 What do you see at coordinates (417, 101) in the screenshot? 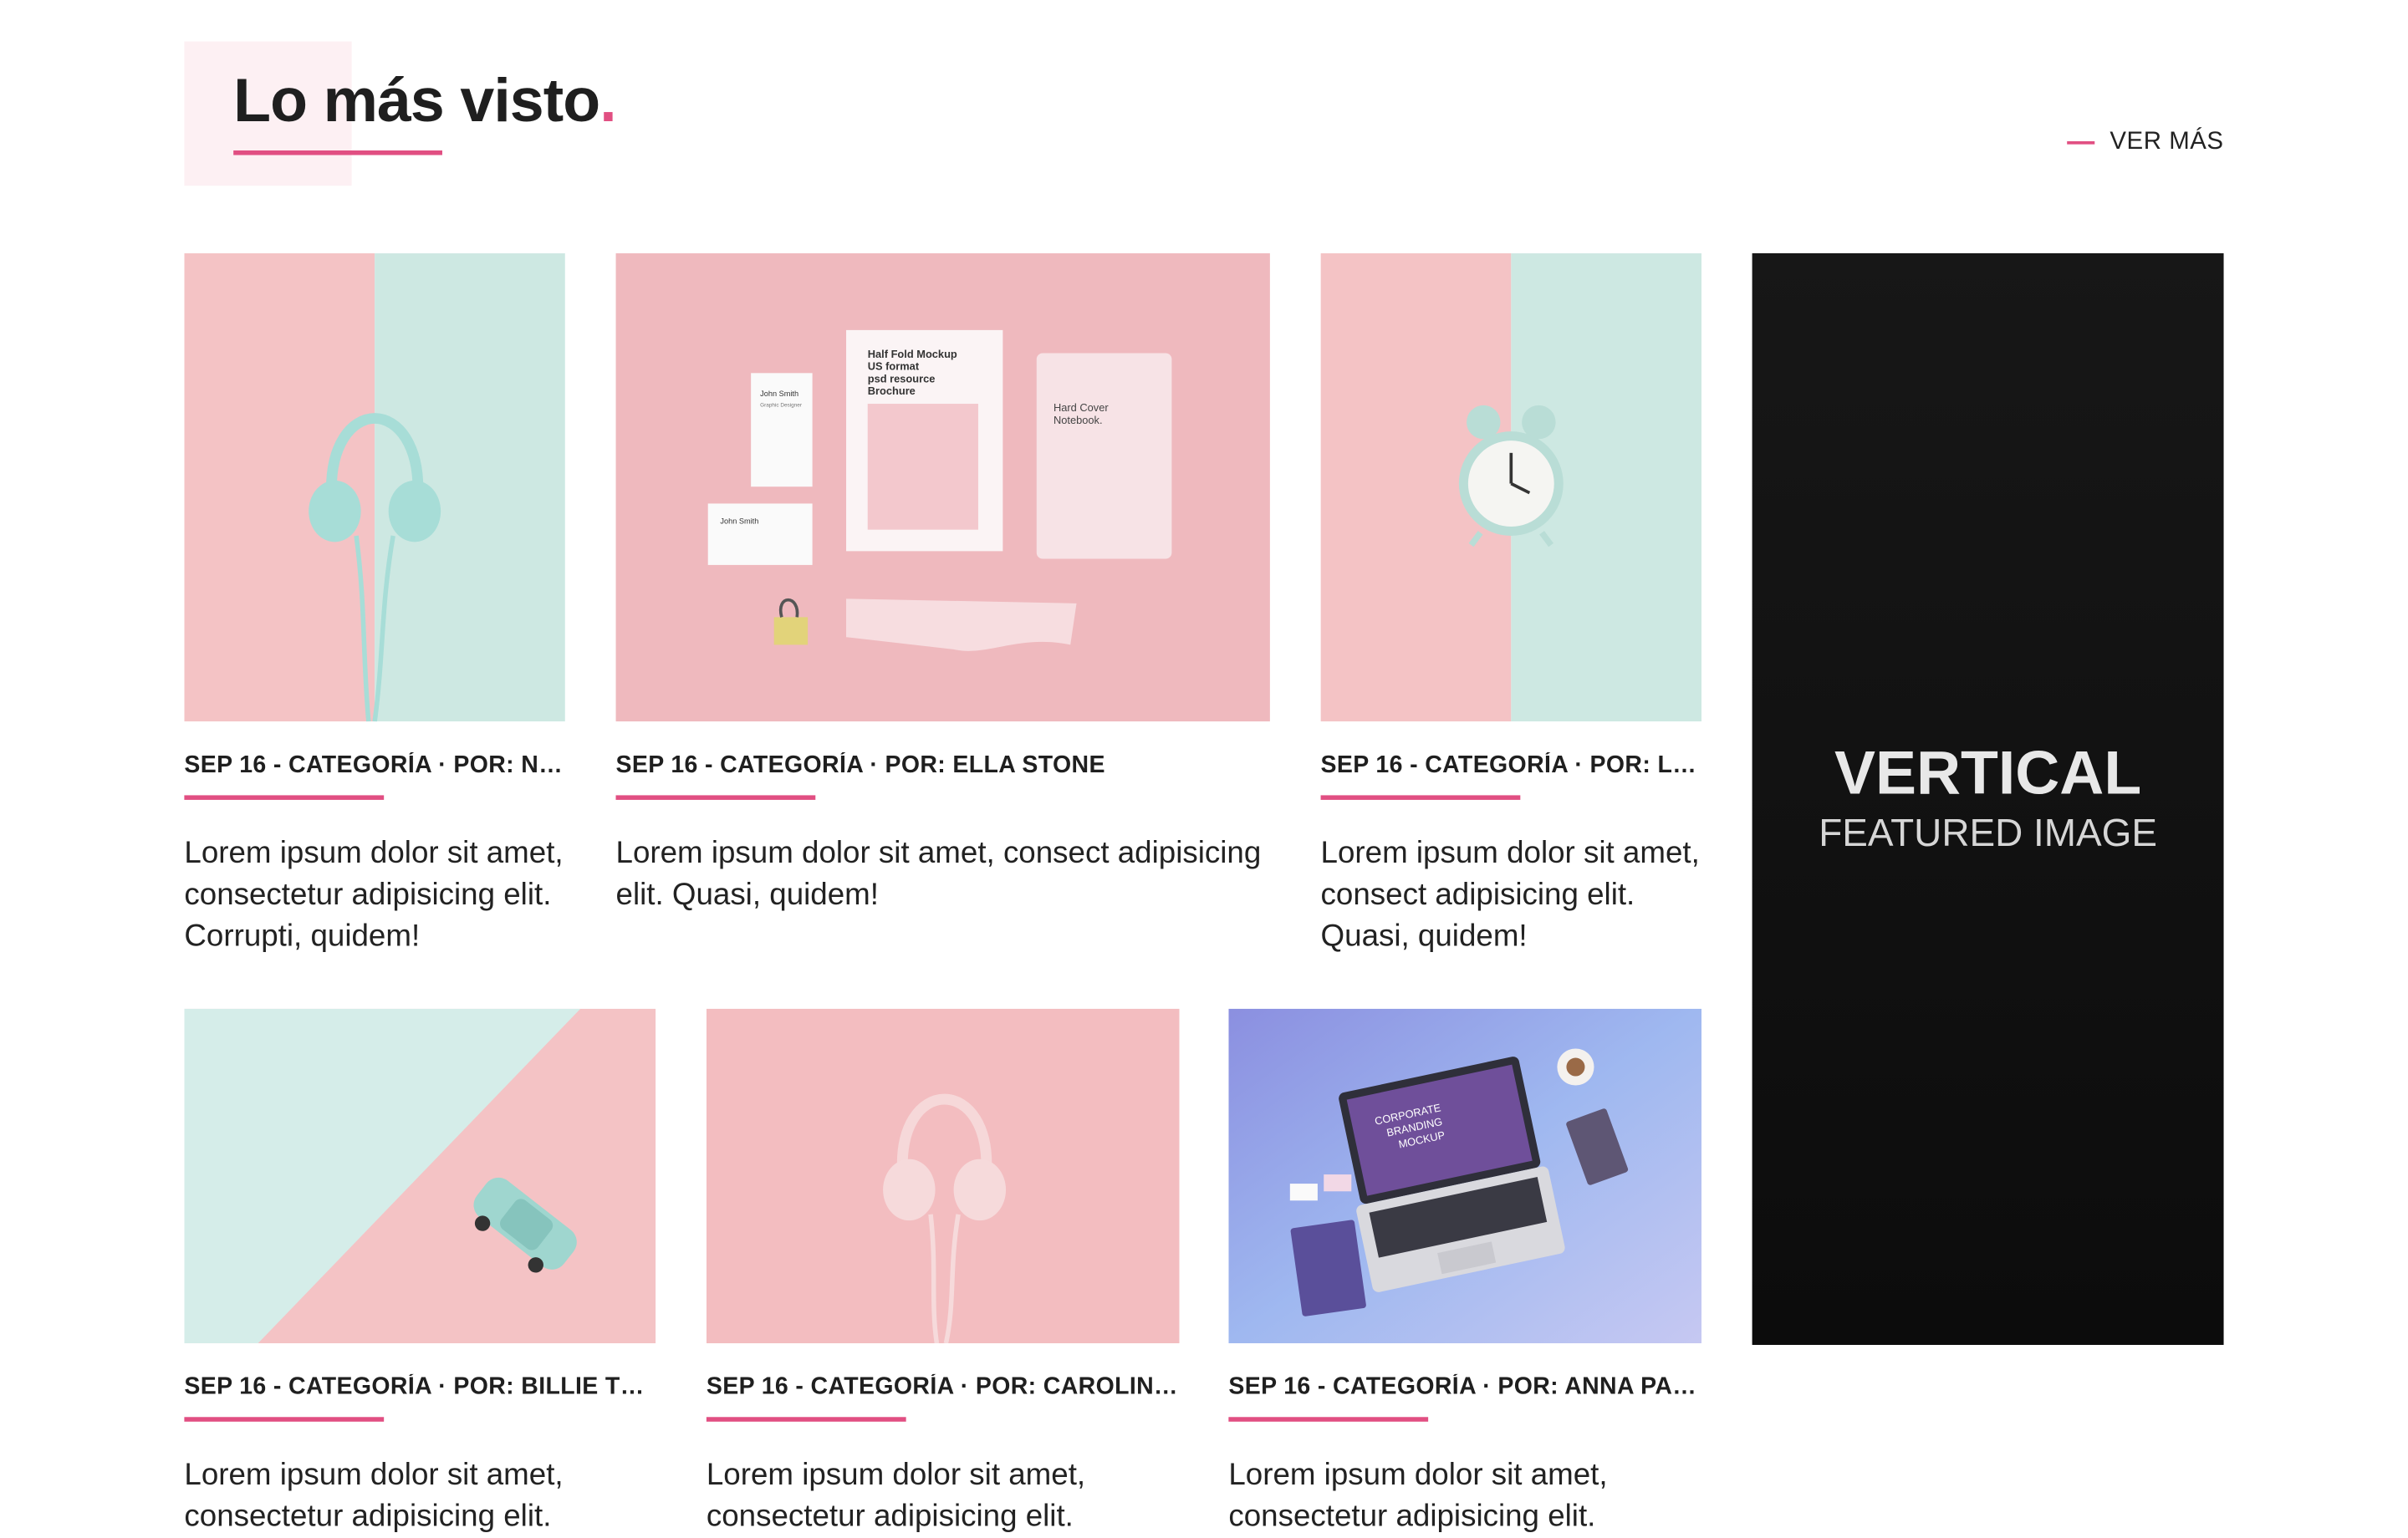
I see `section-title-text: Lo más visto` at bounding box center [417, 101].